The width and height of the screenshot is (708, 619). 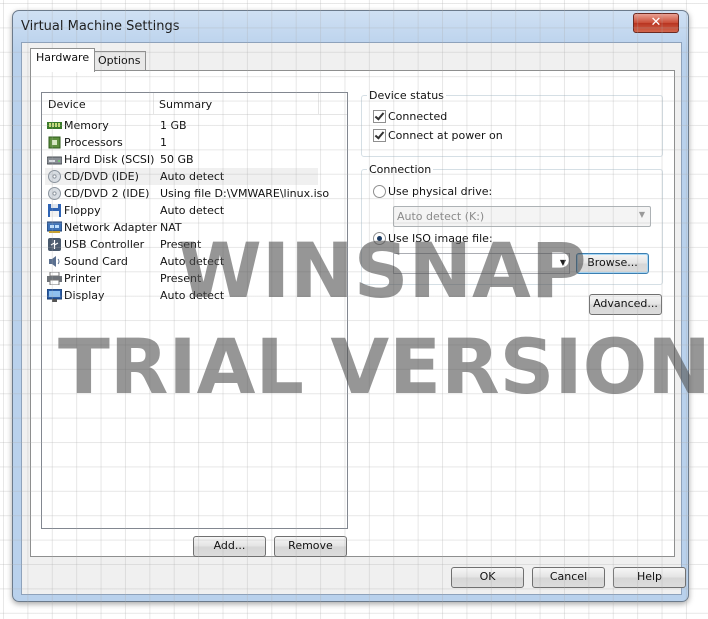 I want to click on use-physical-drive-radio, so click(x=379, y=191).